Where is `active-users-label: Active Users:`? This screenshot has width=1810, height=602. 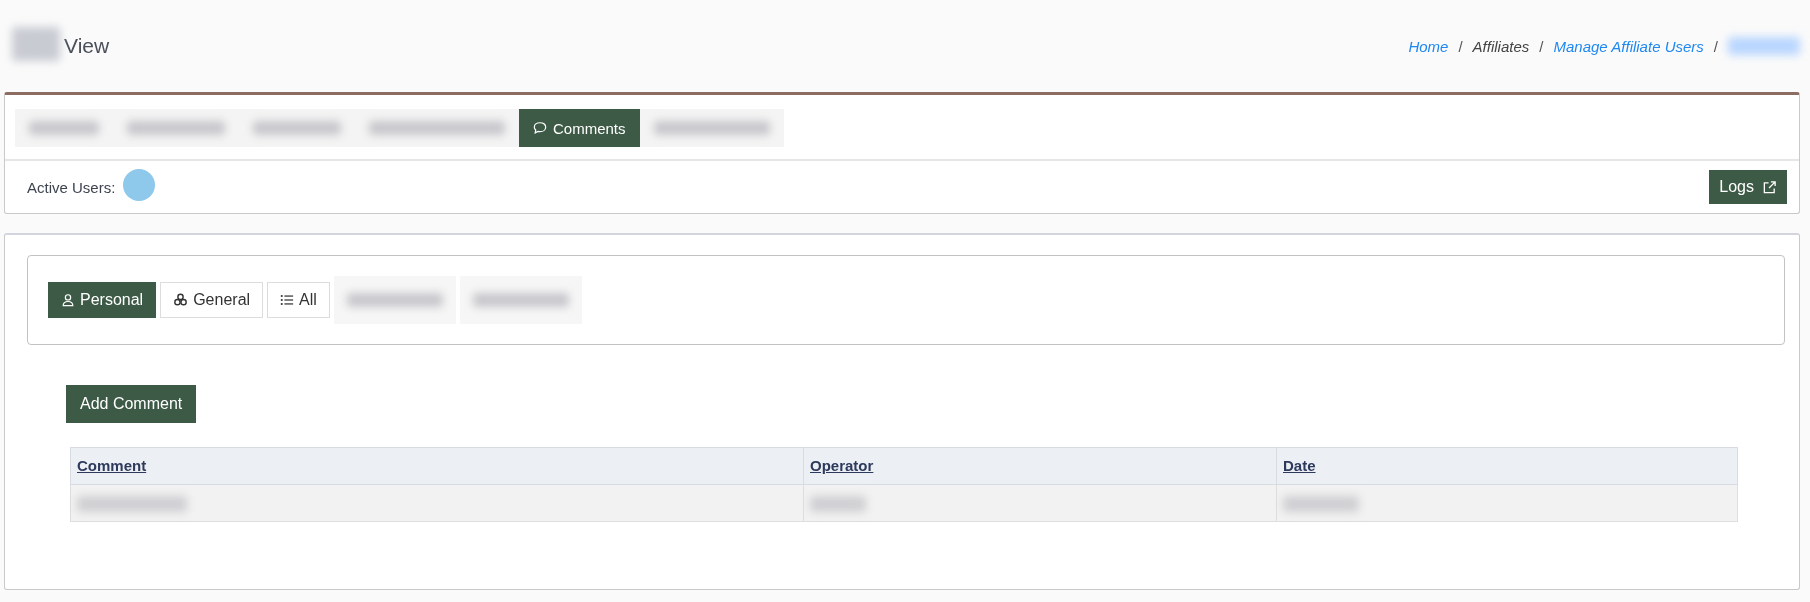
active-users-label: Active Users: is located at coordinates (71, 187).